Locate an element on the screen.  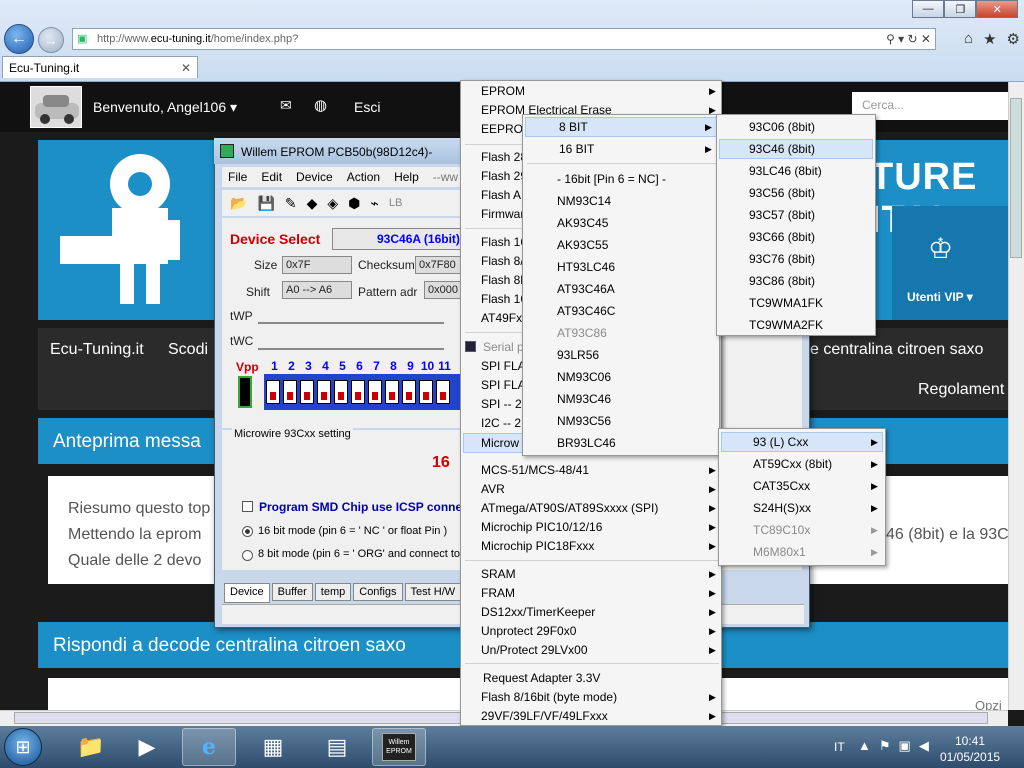
menu-edit: Edit is located at coordinates (271, 177).